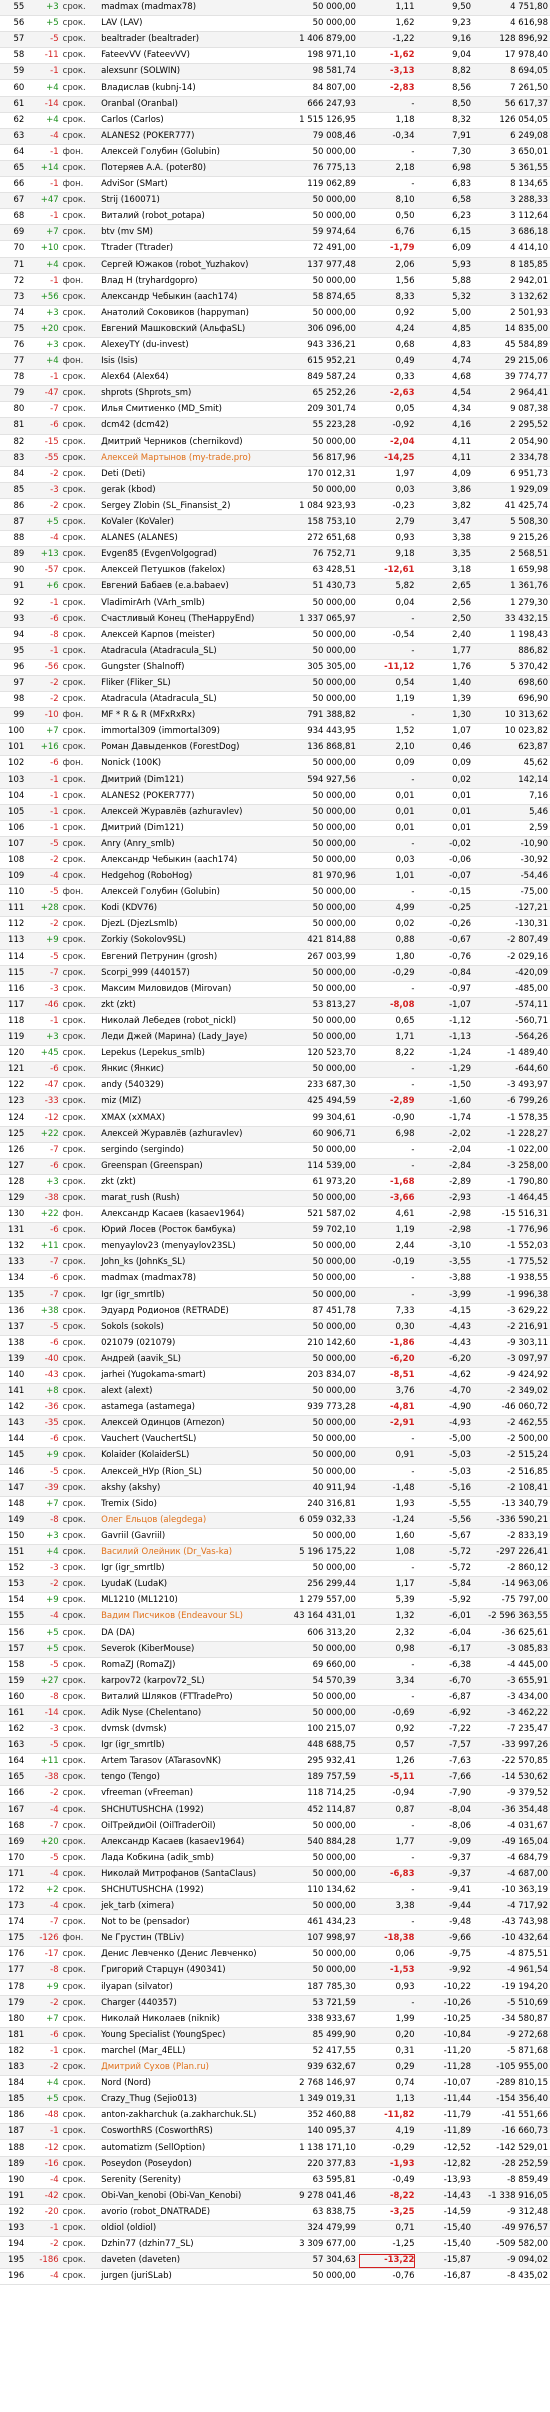 The image size is (550, 2412). Describe the element at coordinates (187, 587) in the screenshot. I see `participant-cell: Евгений Бабаев (e.a.babaev)` at that location.